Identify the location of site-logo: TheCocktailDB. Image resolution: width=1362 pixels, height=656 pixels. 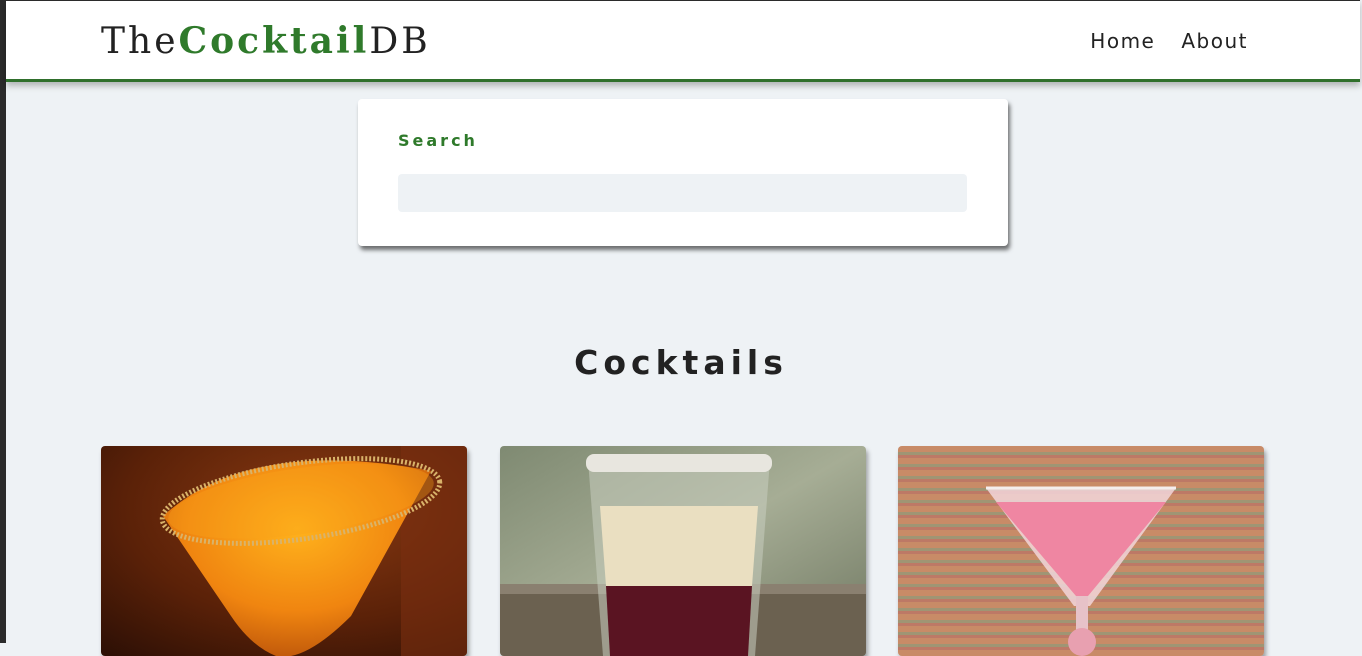
(266, 41).